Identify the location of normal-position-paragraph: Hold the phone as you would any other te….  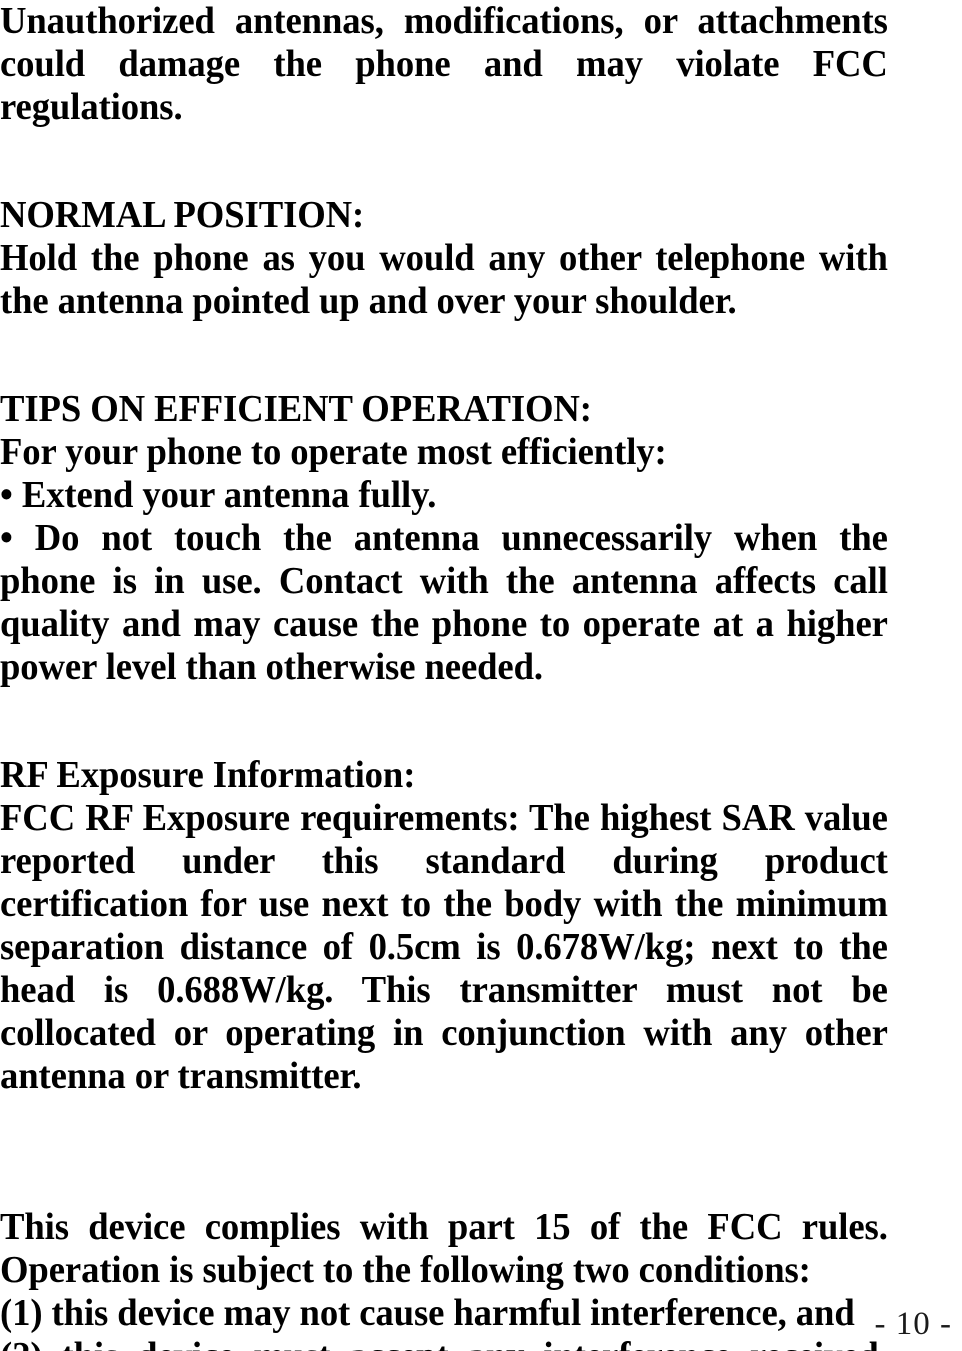
(444, 279).